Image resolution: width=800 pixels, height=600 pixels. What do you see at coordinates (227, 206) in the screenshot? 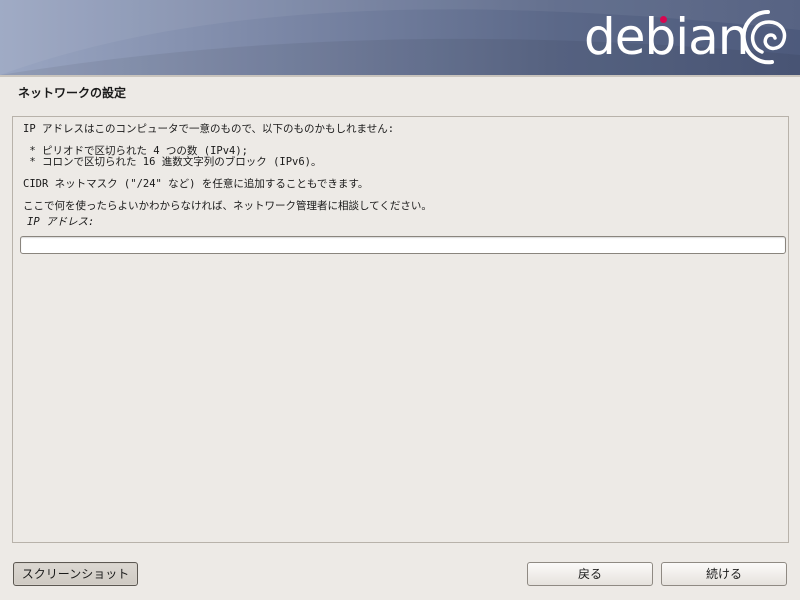
I see `description-line-help: ここで何を使ったらよいかわからなければ、ネットワーク管理者に相談してください。` at bounding box center [227, 206].